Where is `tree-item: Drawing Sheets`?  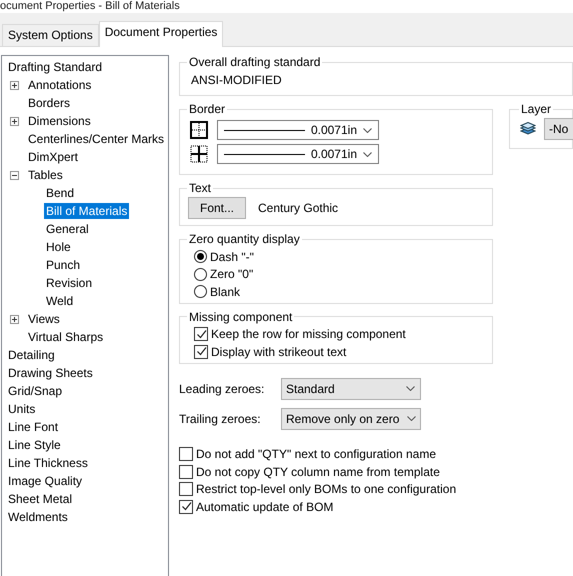
tree-item: Drawing Sheets is located at coordinates (50, 373).